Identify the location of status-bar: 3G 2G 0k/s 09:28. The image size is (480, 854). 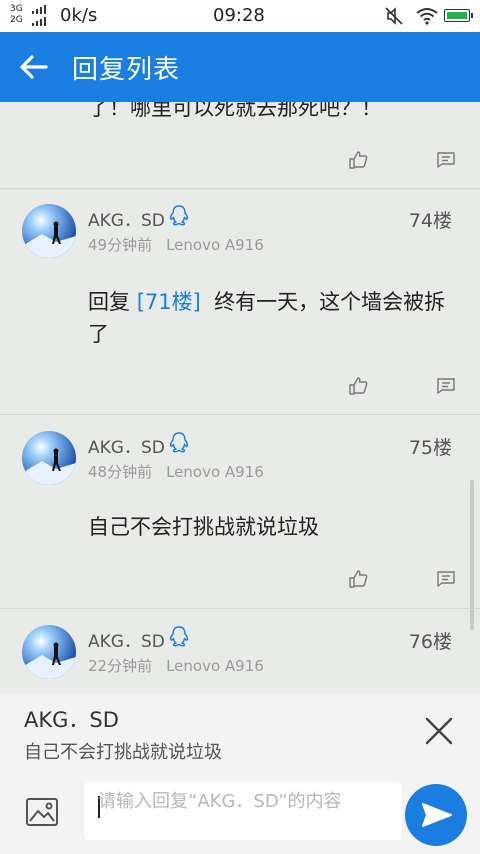
(240, 16).